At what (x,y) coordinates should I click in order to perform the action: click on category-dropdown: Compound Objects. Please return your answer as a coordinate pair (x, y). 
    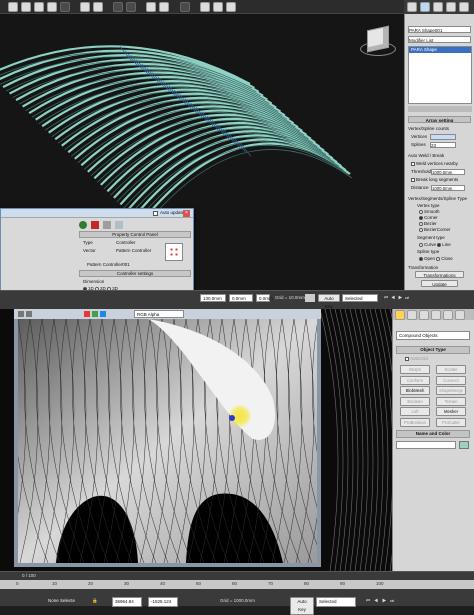
    Looking at the image, I should click on (433, 335).